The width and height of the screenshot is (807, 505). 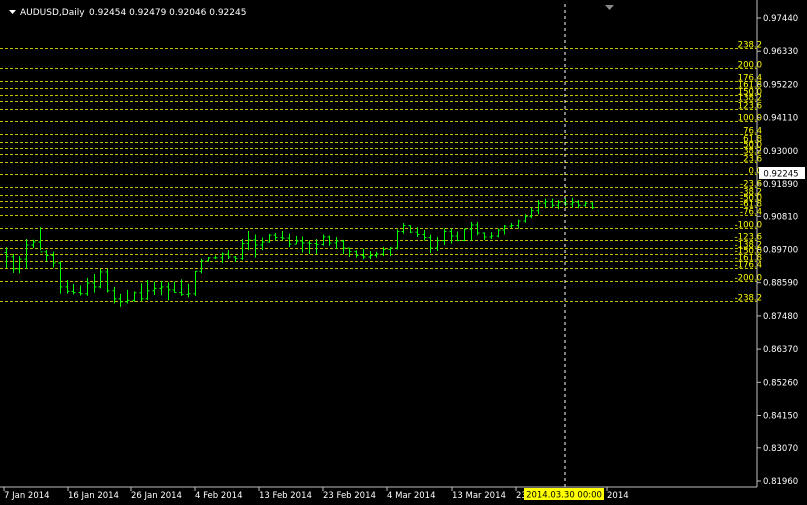 What do you see at coordinates (752, 160) in the screenshot?
I see `fib-level-label: 23.6` at bounding box center [752, 160].